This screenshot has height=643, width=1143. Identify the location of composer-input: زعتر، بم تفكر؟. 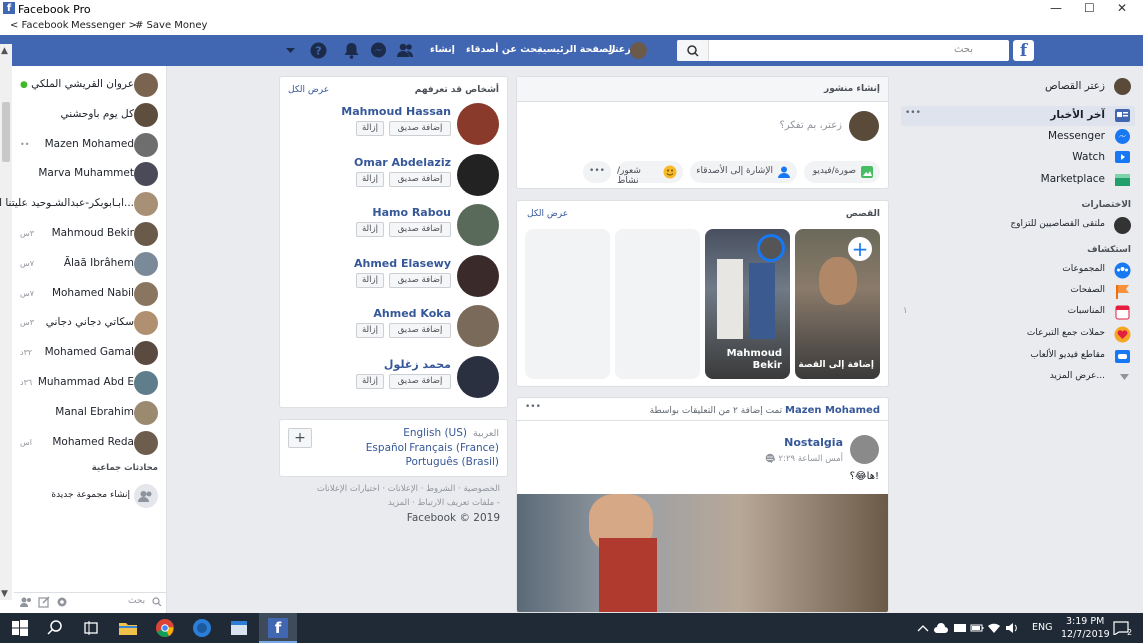
(810, 125).